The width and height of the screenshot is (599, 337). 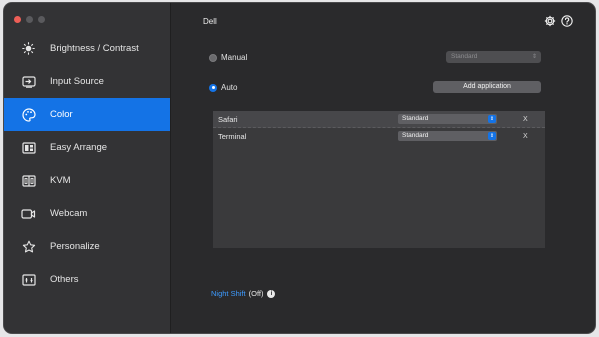 What do you see at coordinates (77, 81) in the screenshot?
I see `sidebar-item-label: Input Source` at bounding box center [77, 81].